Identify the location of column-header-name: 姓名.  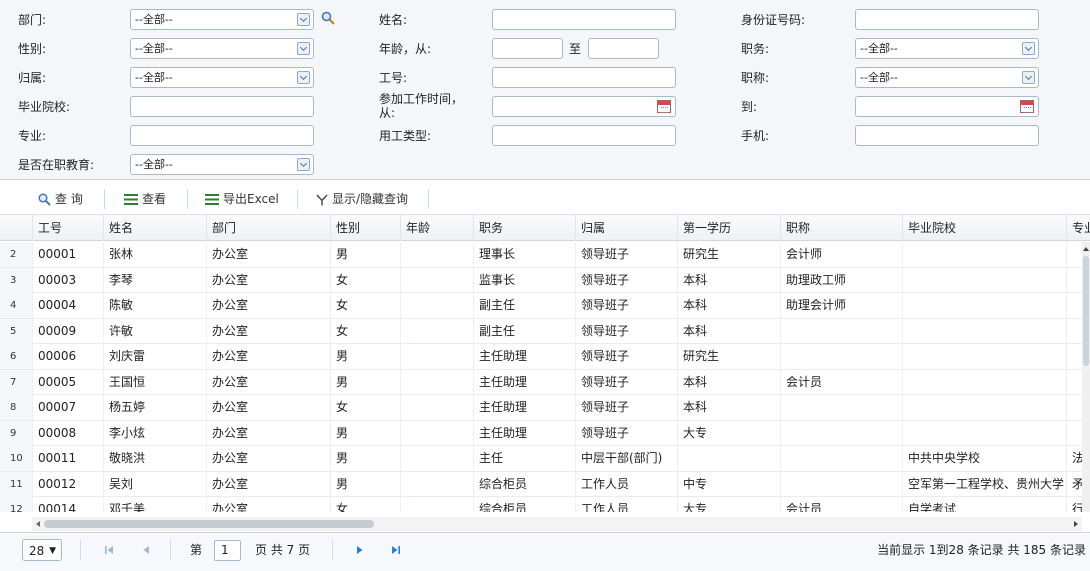
(154, 228).